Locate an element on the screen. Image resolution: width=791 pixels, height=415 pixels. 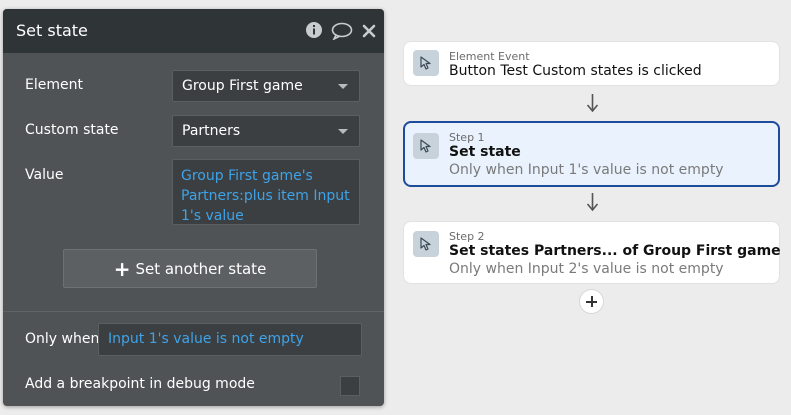
event-kicker: Element Event is located at coordinates (489, 56).